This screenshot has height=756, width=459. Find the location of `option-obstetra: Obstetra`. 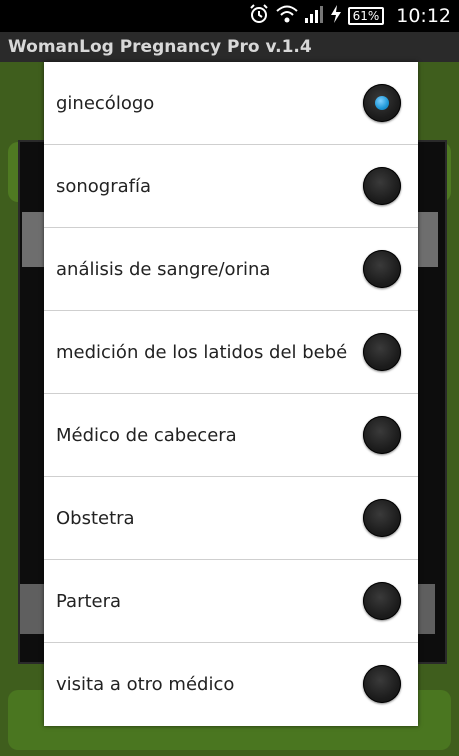

option-obstetra: Obstetra is located at coordinates (231, 518).